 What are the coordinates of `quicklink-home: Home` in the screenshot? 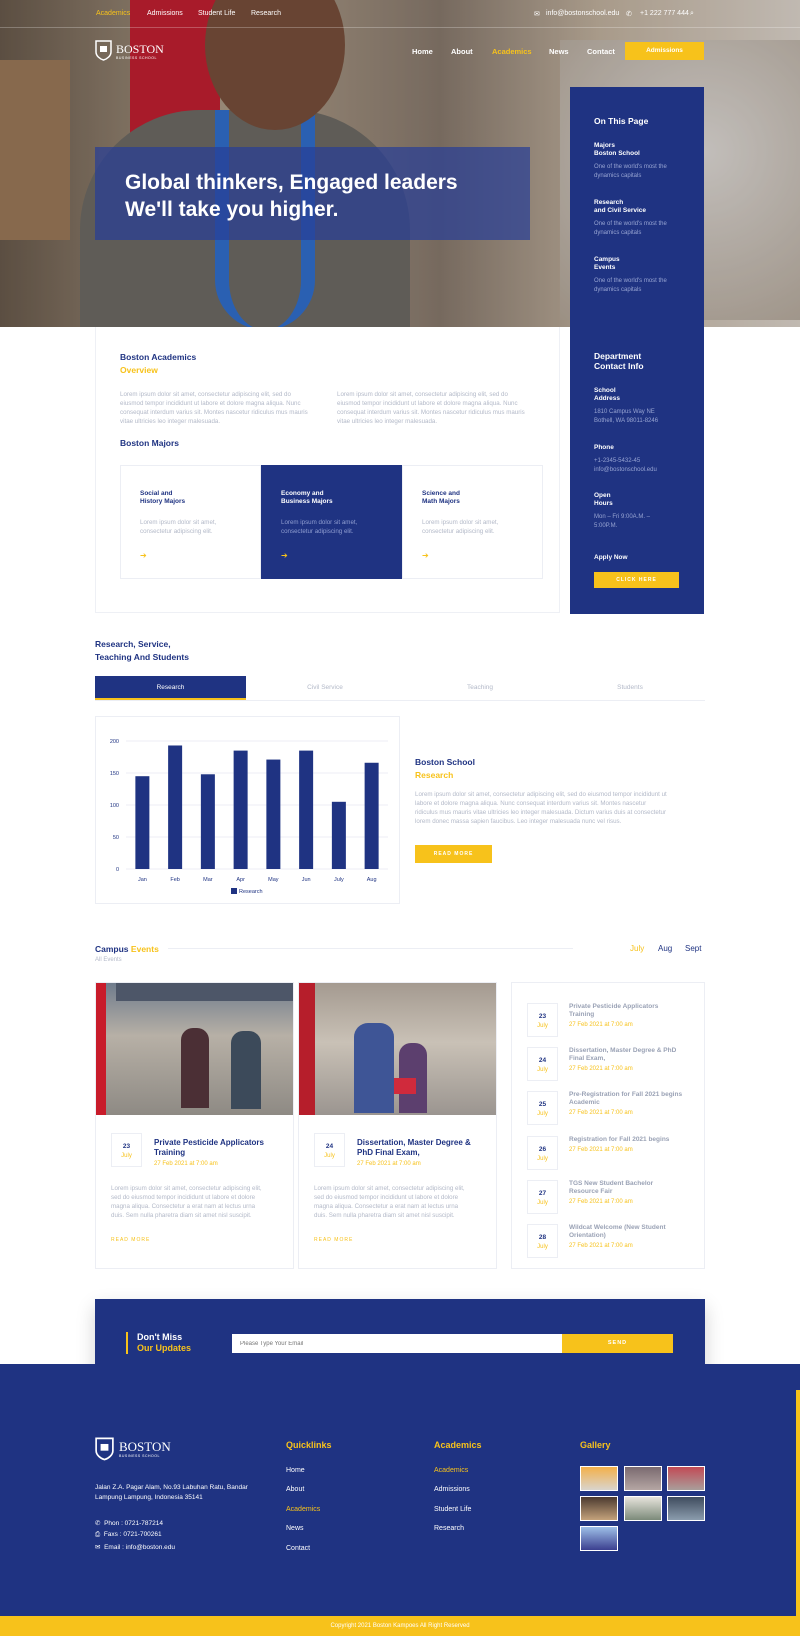 It's located at (295, 1470).